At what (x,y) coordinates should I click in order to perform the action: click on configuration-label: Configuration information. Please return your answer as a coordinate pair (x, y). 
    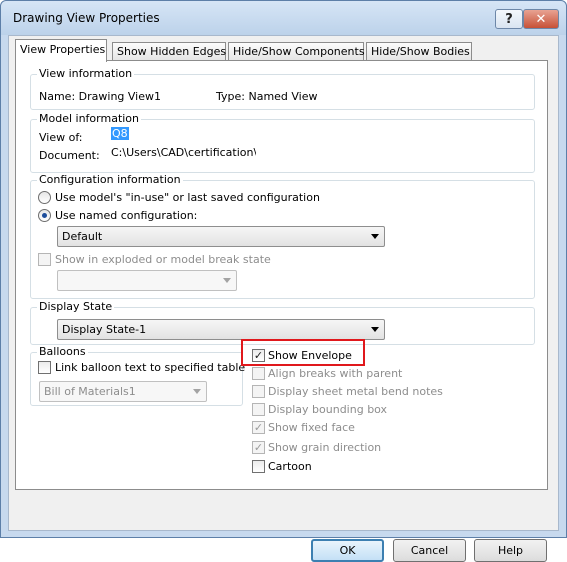
    Looking at the image, I should click on (110, 179).